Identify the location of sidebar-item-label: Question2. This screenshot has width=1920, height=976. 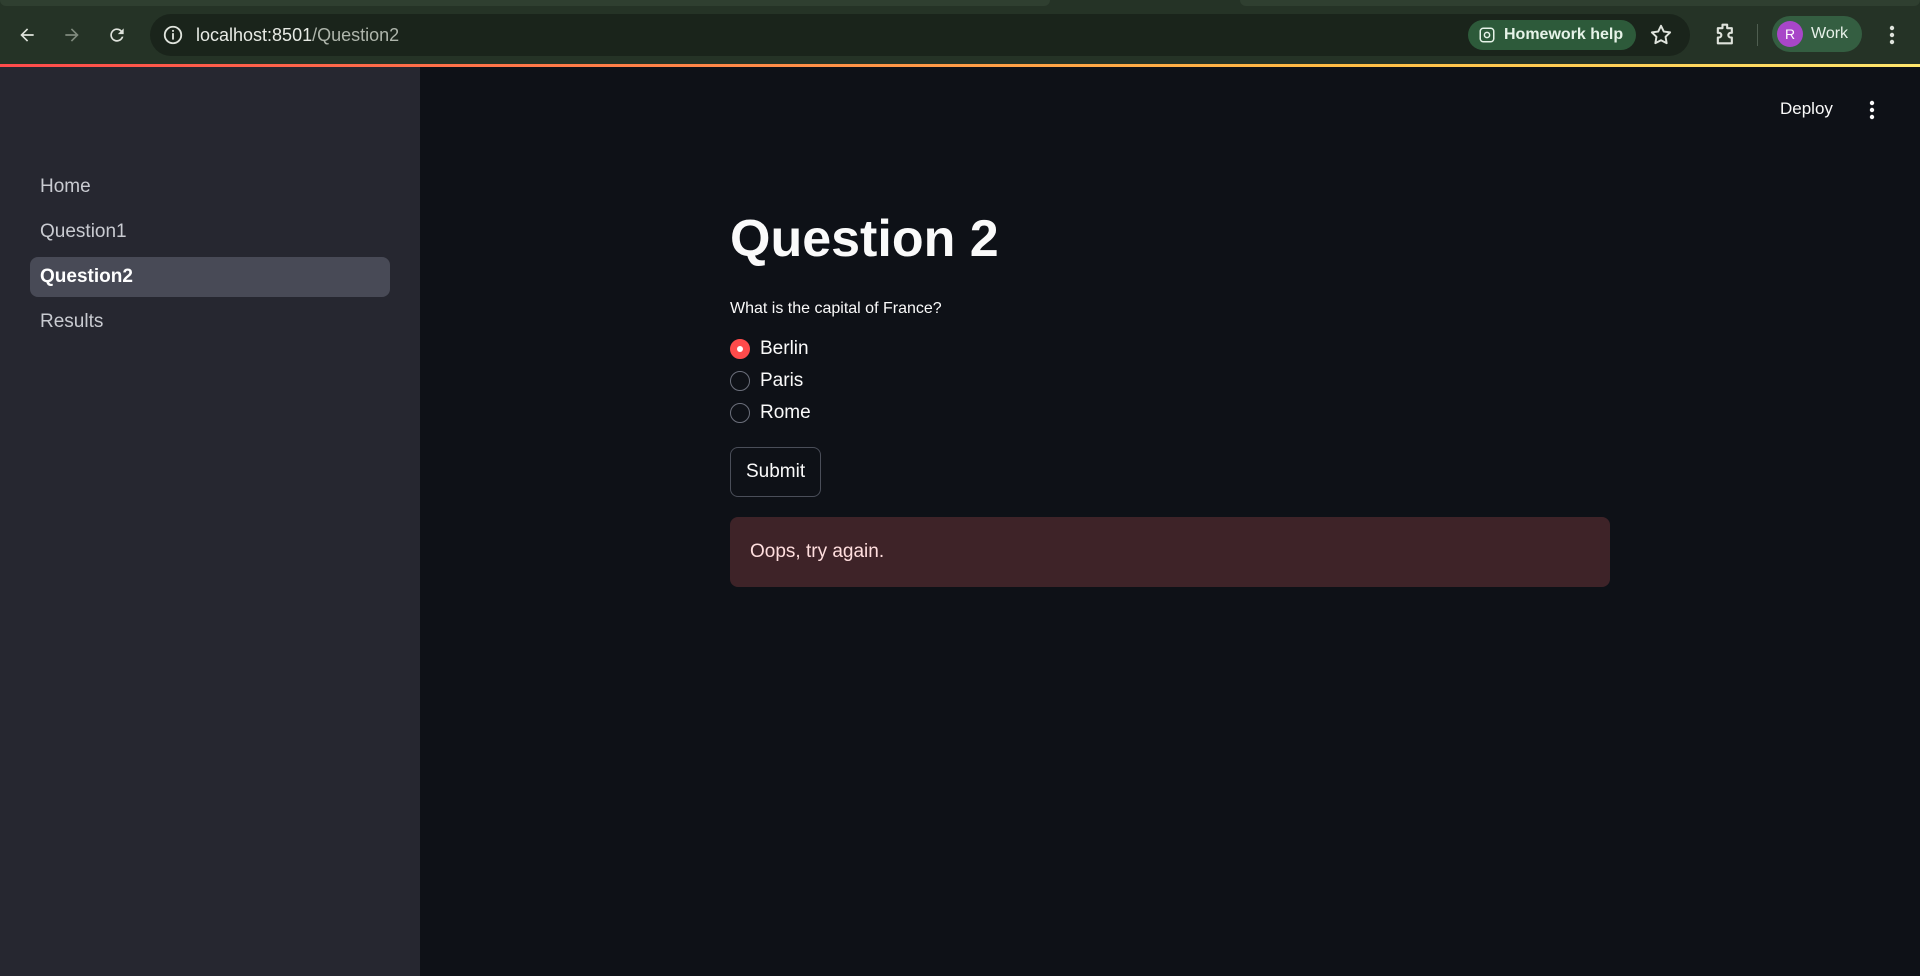
(86, 276).